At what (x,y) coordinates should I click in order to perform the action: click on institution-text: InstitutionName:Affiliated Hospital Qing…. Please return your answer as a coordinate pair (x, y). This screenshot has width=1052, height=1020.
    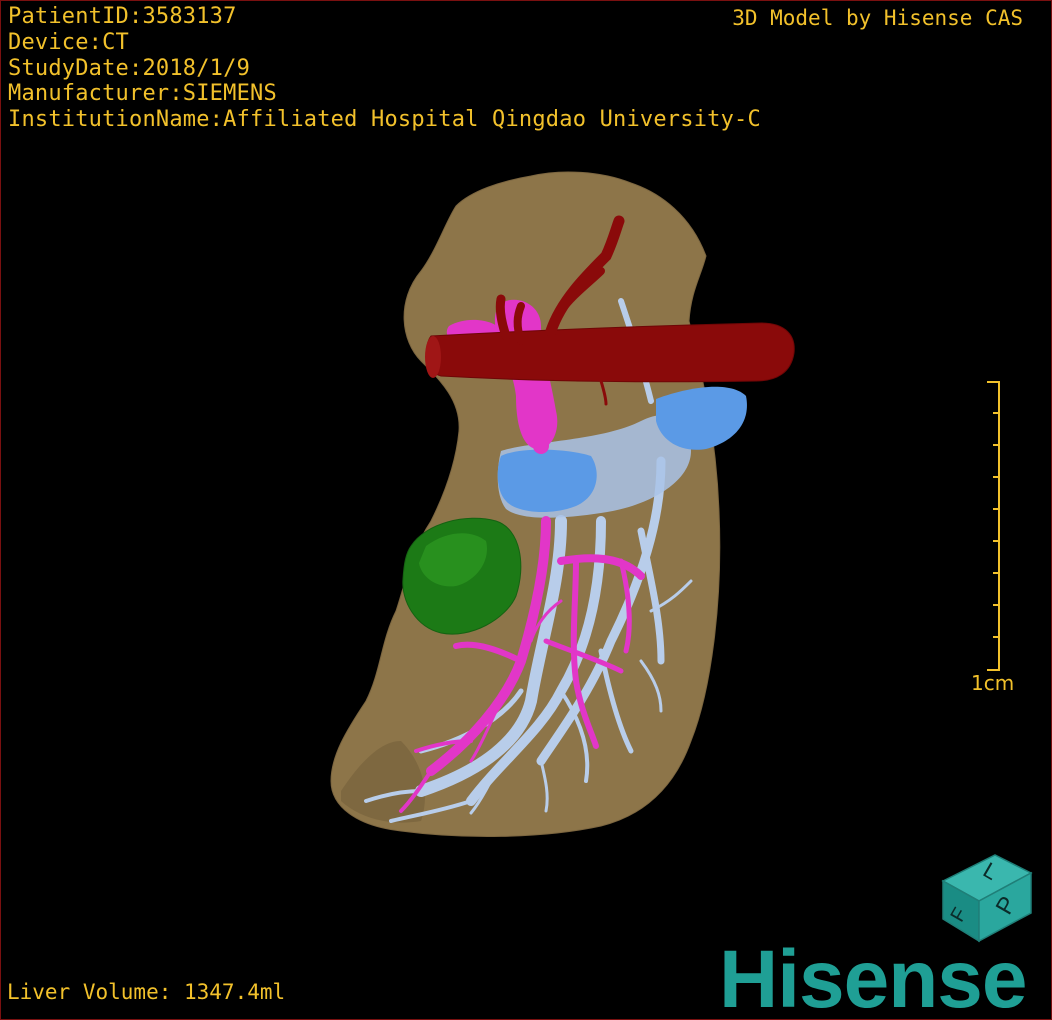
    Looking at the image, I should click on (384, 119).